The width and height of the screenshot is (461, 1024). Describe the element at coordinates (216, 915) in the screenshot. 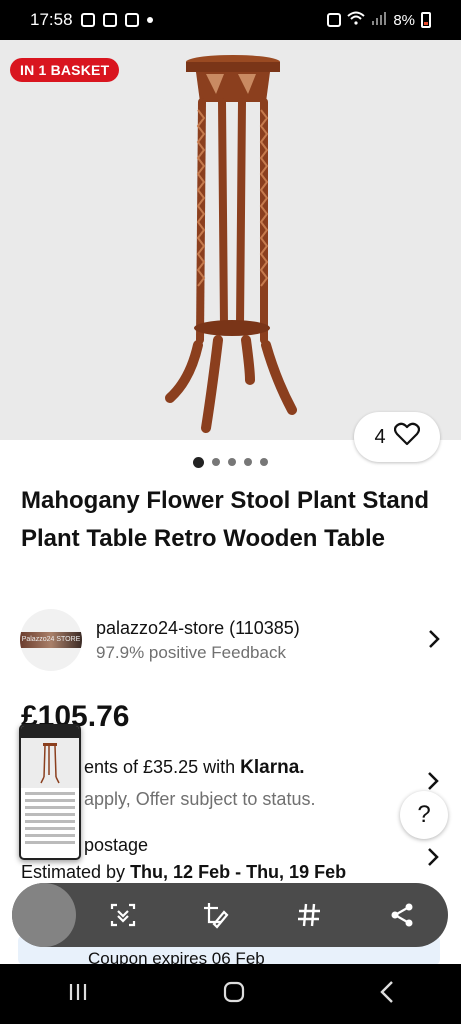

I see `crop-edit-icon` at that location.